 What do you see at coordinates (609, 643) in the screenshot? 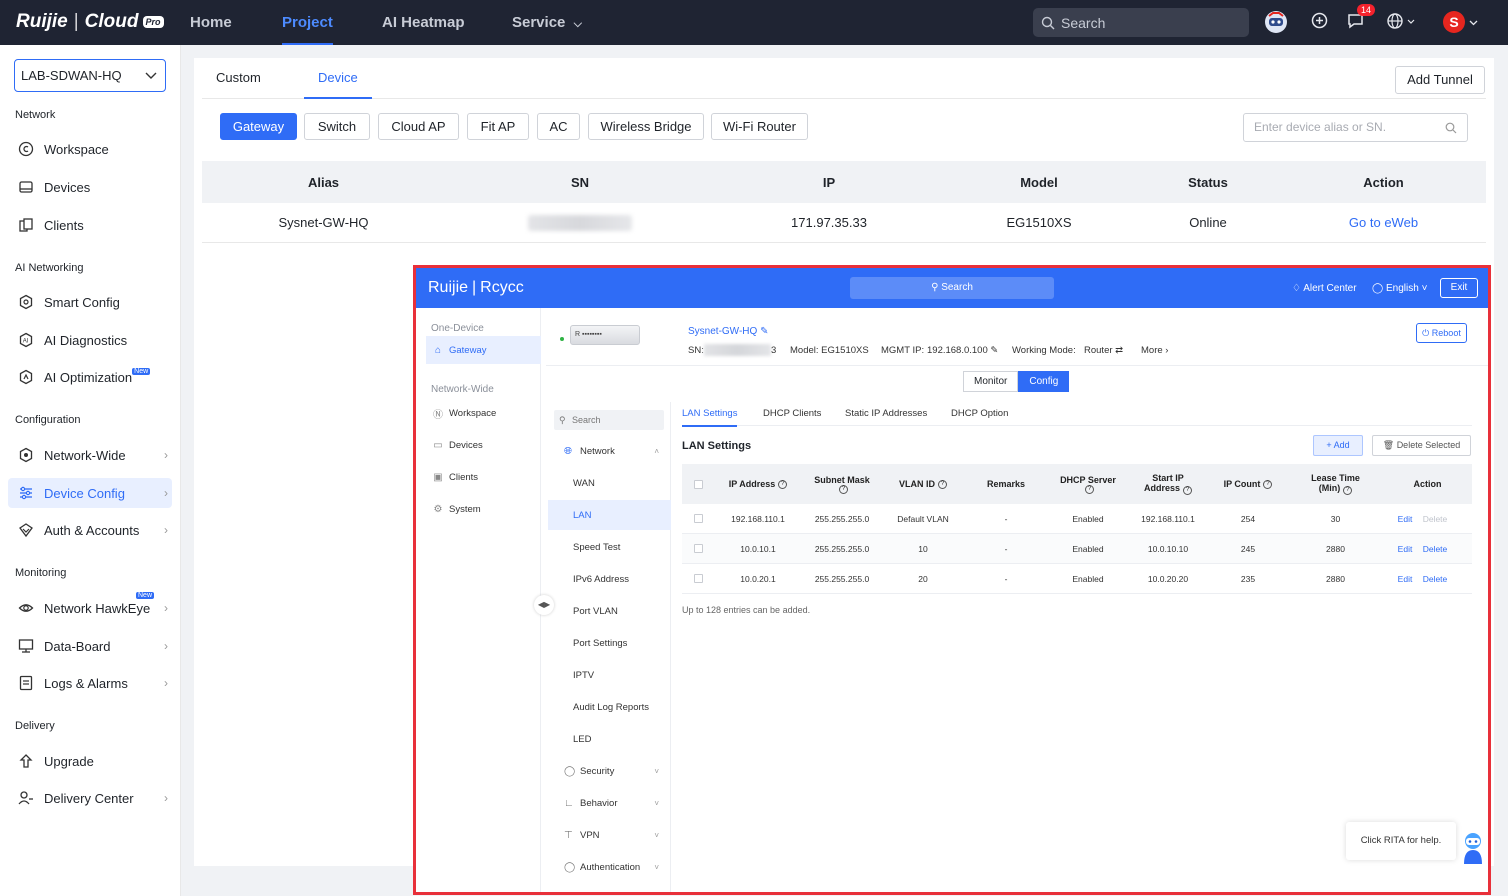
I see `menu-item-port-settings: Port Settings` at bounding box center [609, 643].